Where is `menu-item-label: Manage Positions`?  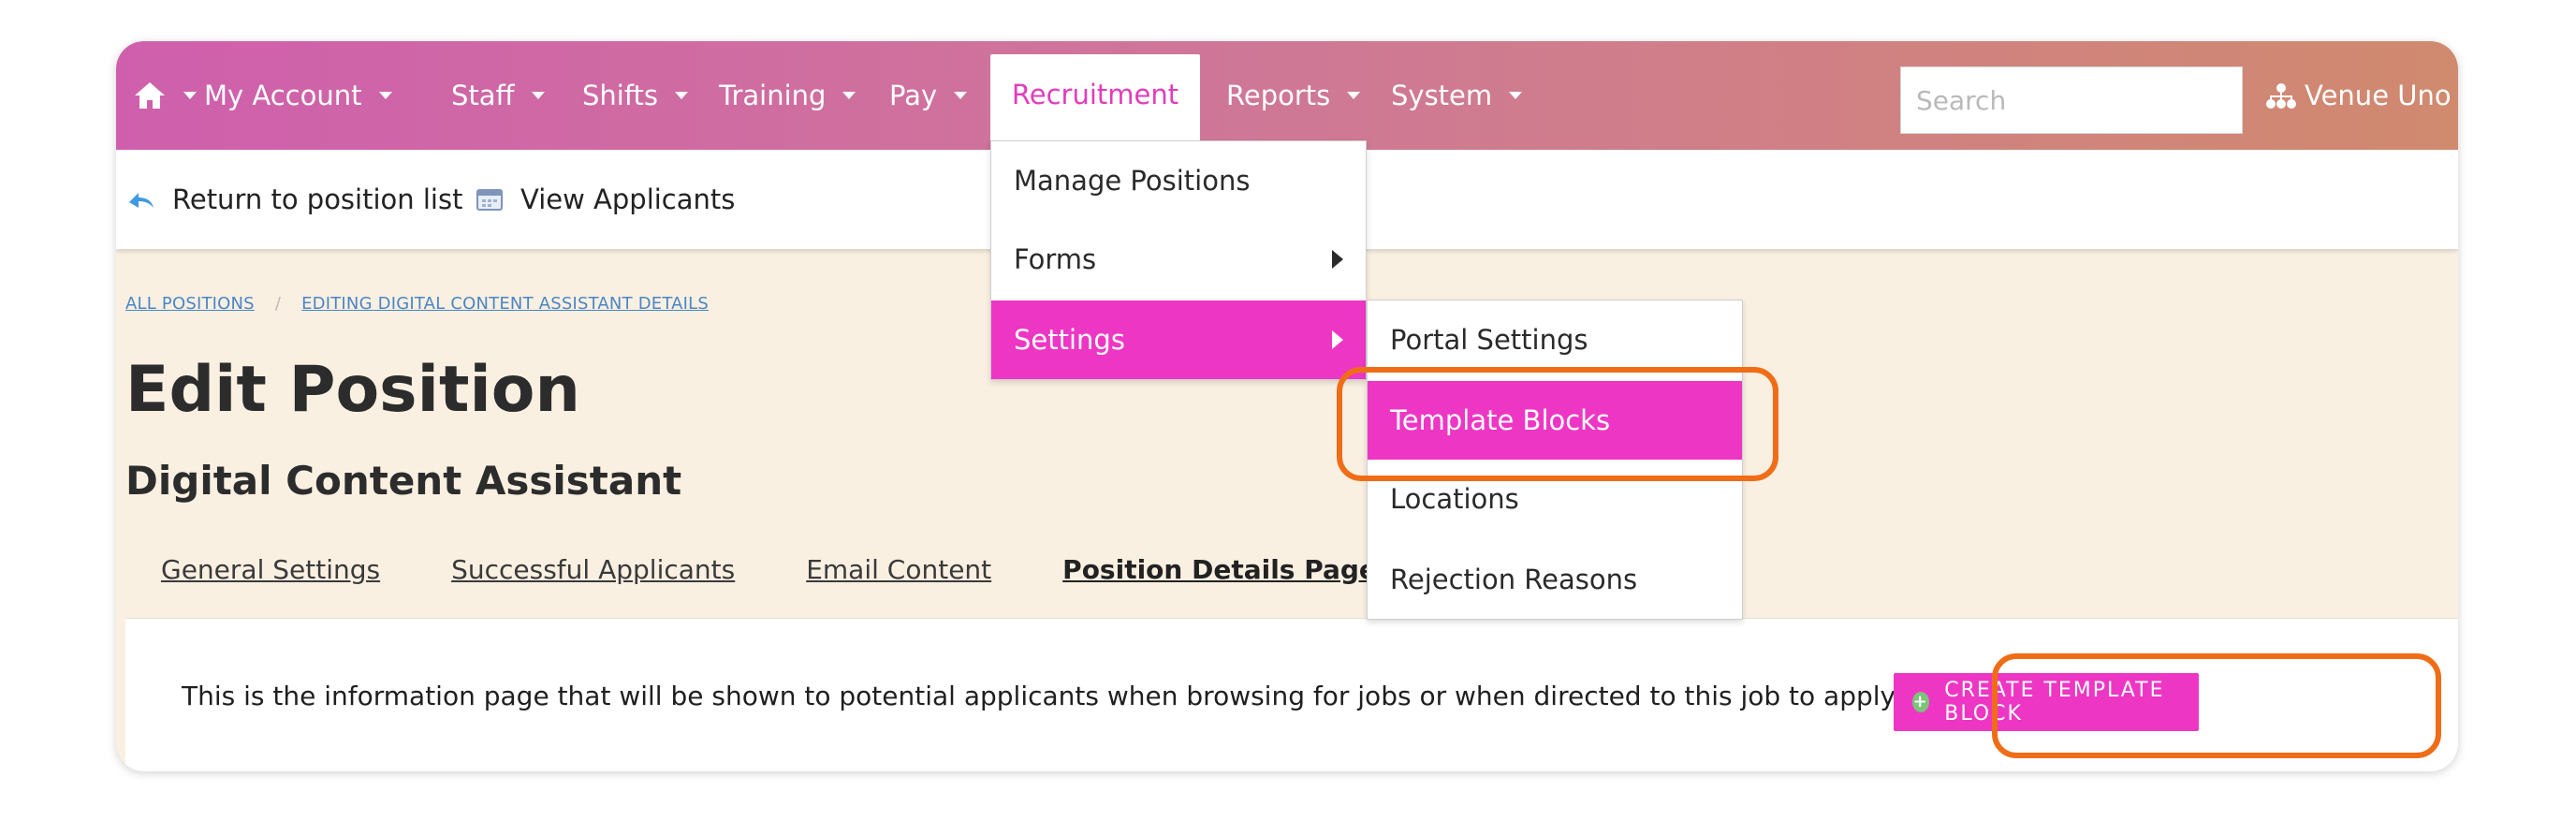
menu-item-label: Manage Positions is located at coordinates (1132, 181).